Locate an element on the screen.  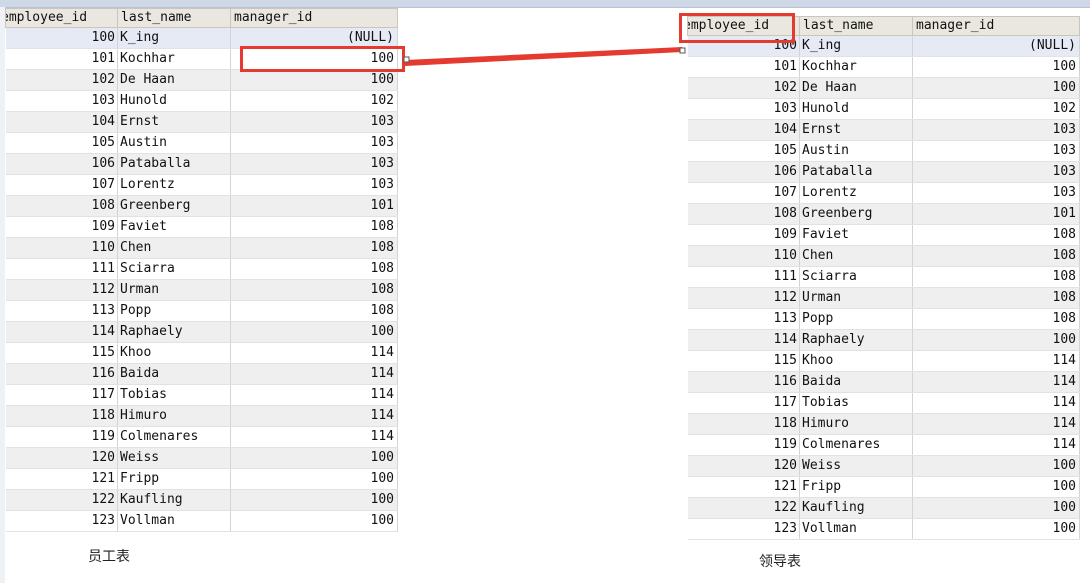
employee-table-caption: 员工表 is located at coordinates (109, 557).